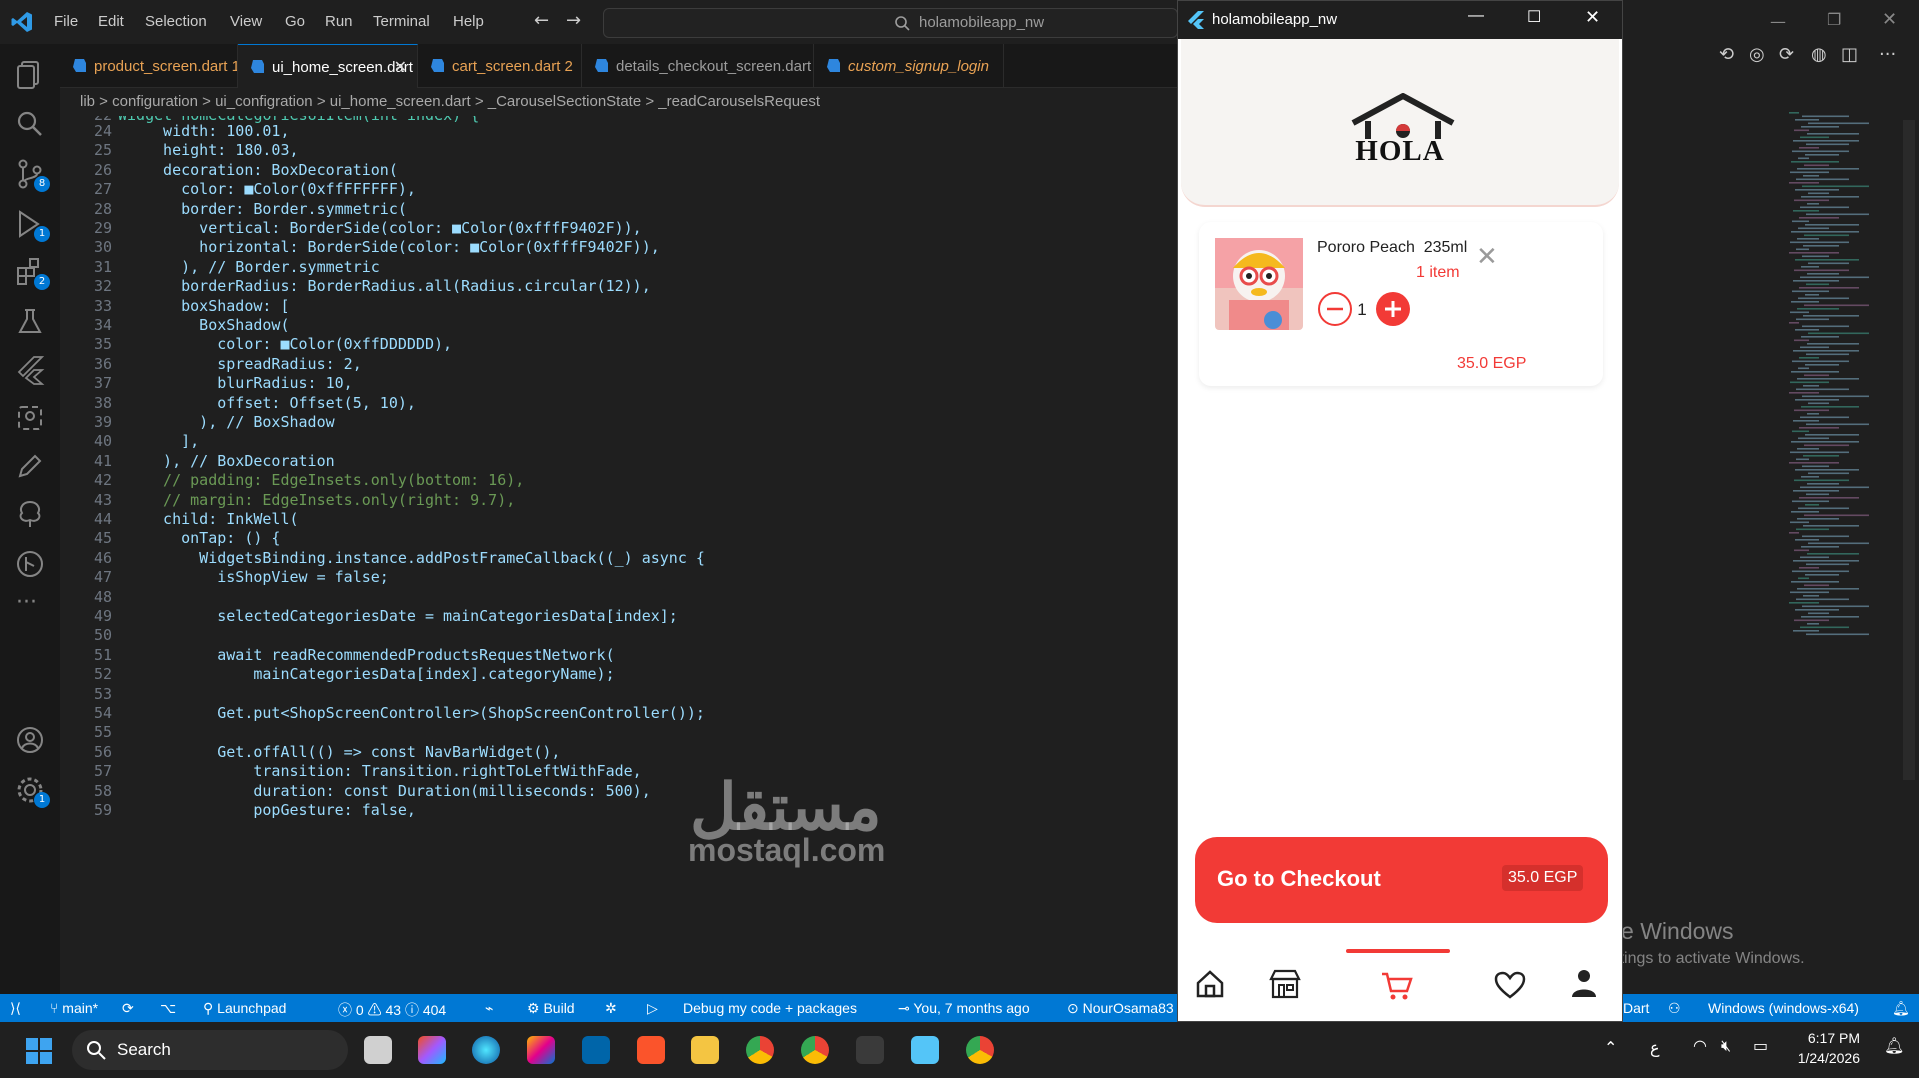 This screenshot has height=1078, width=1919. Describe the element at coordinates (1726, 1046) in the screenshot. I see `volume-muted-icon: 🔇︎` at that location.